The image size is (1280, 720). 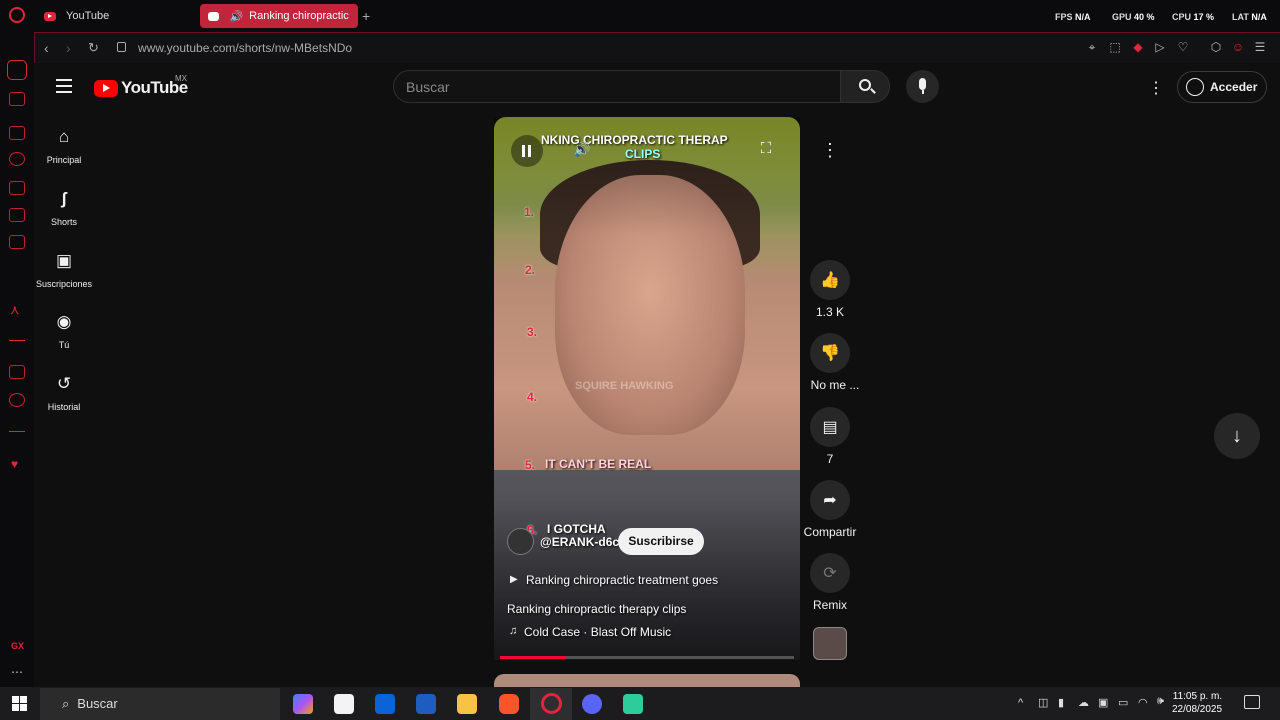 What do you see at coordinates (829, 605) in the screenshot?
I see `remix-label: Remix` at bounding box center [829, 605].